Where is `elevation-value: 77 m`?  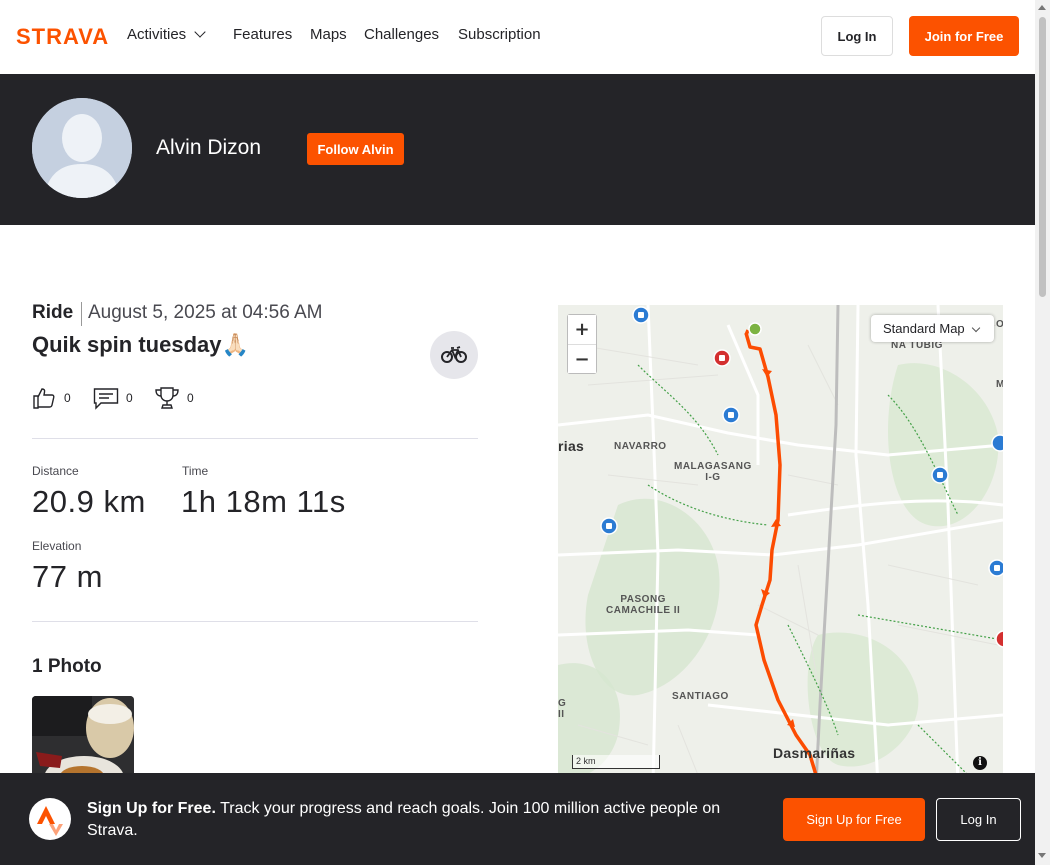
elevation-value: 77 m is located at coordinates (67, 576).